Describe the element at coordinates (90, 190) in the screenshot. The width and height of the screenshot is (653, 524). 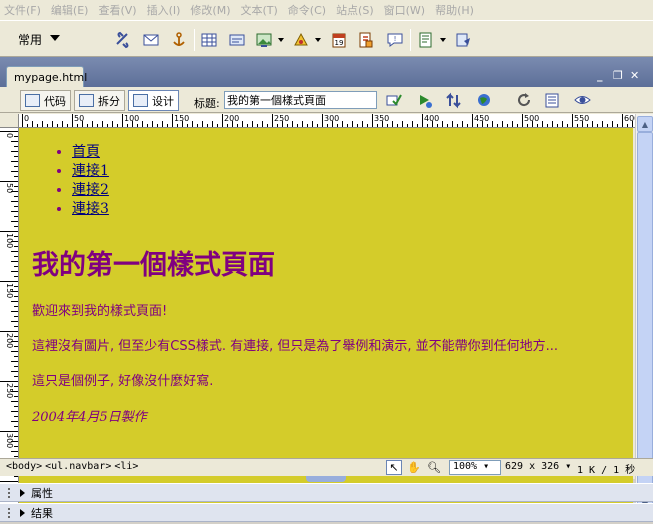
I see `nav-link-2: 連接2` at that location.